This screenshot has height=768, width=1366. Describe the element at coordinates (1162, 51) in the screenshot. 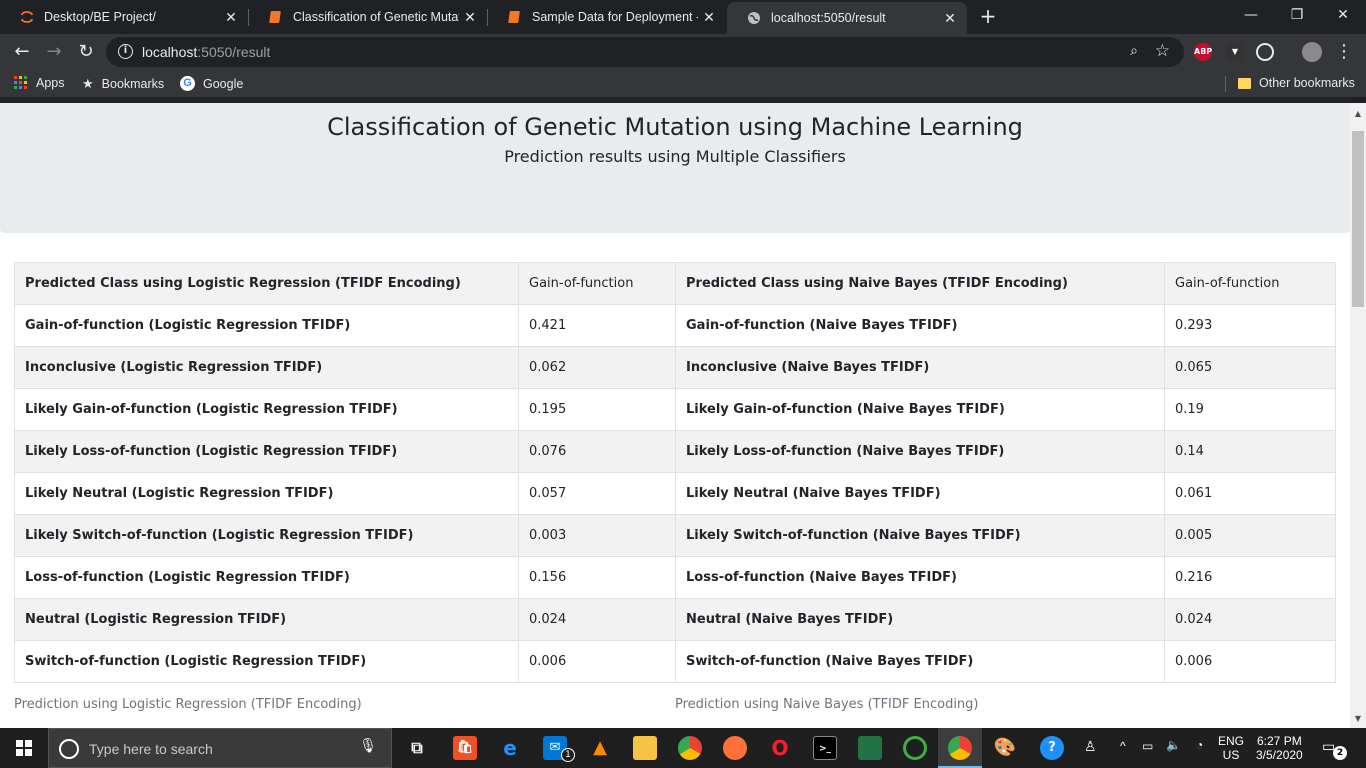

I see `bookmark-star-icon: ☆` at that location.